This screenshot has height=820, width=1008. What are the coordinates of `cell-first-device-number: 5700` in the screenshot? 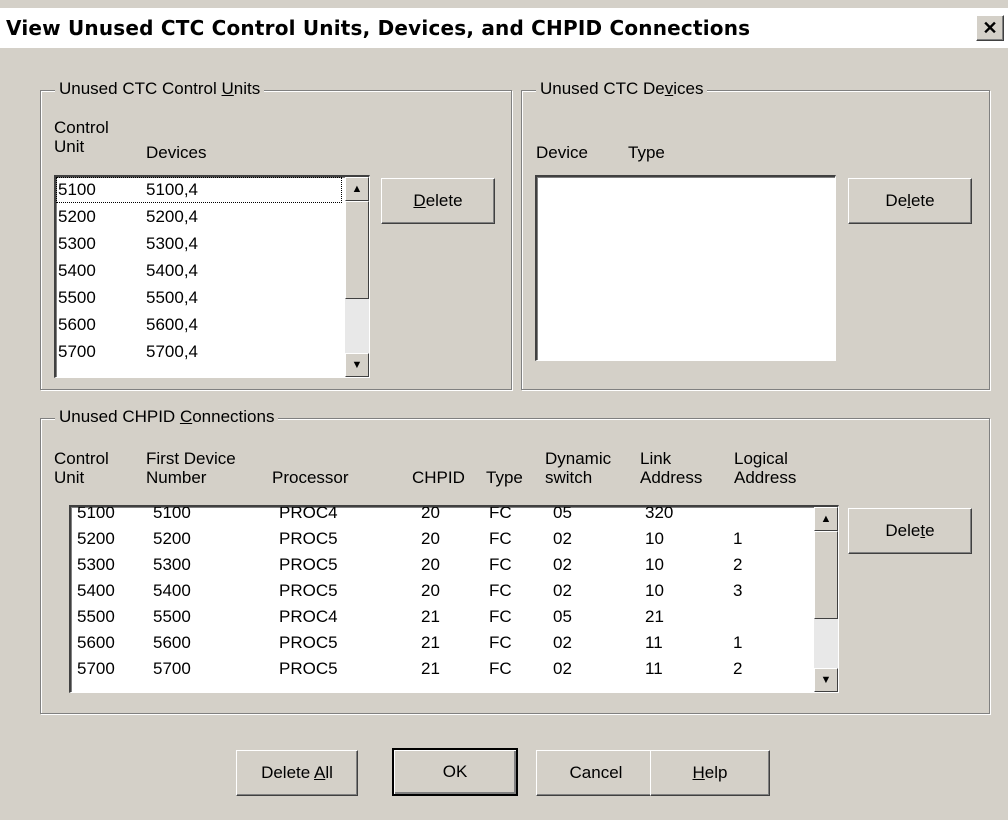 It's located at (172, 668).